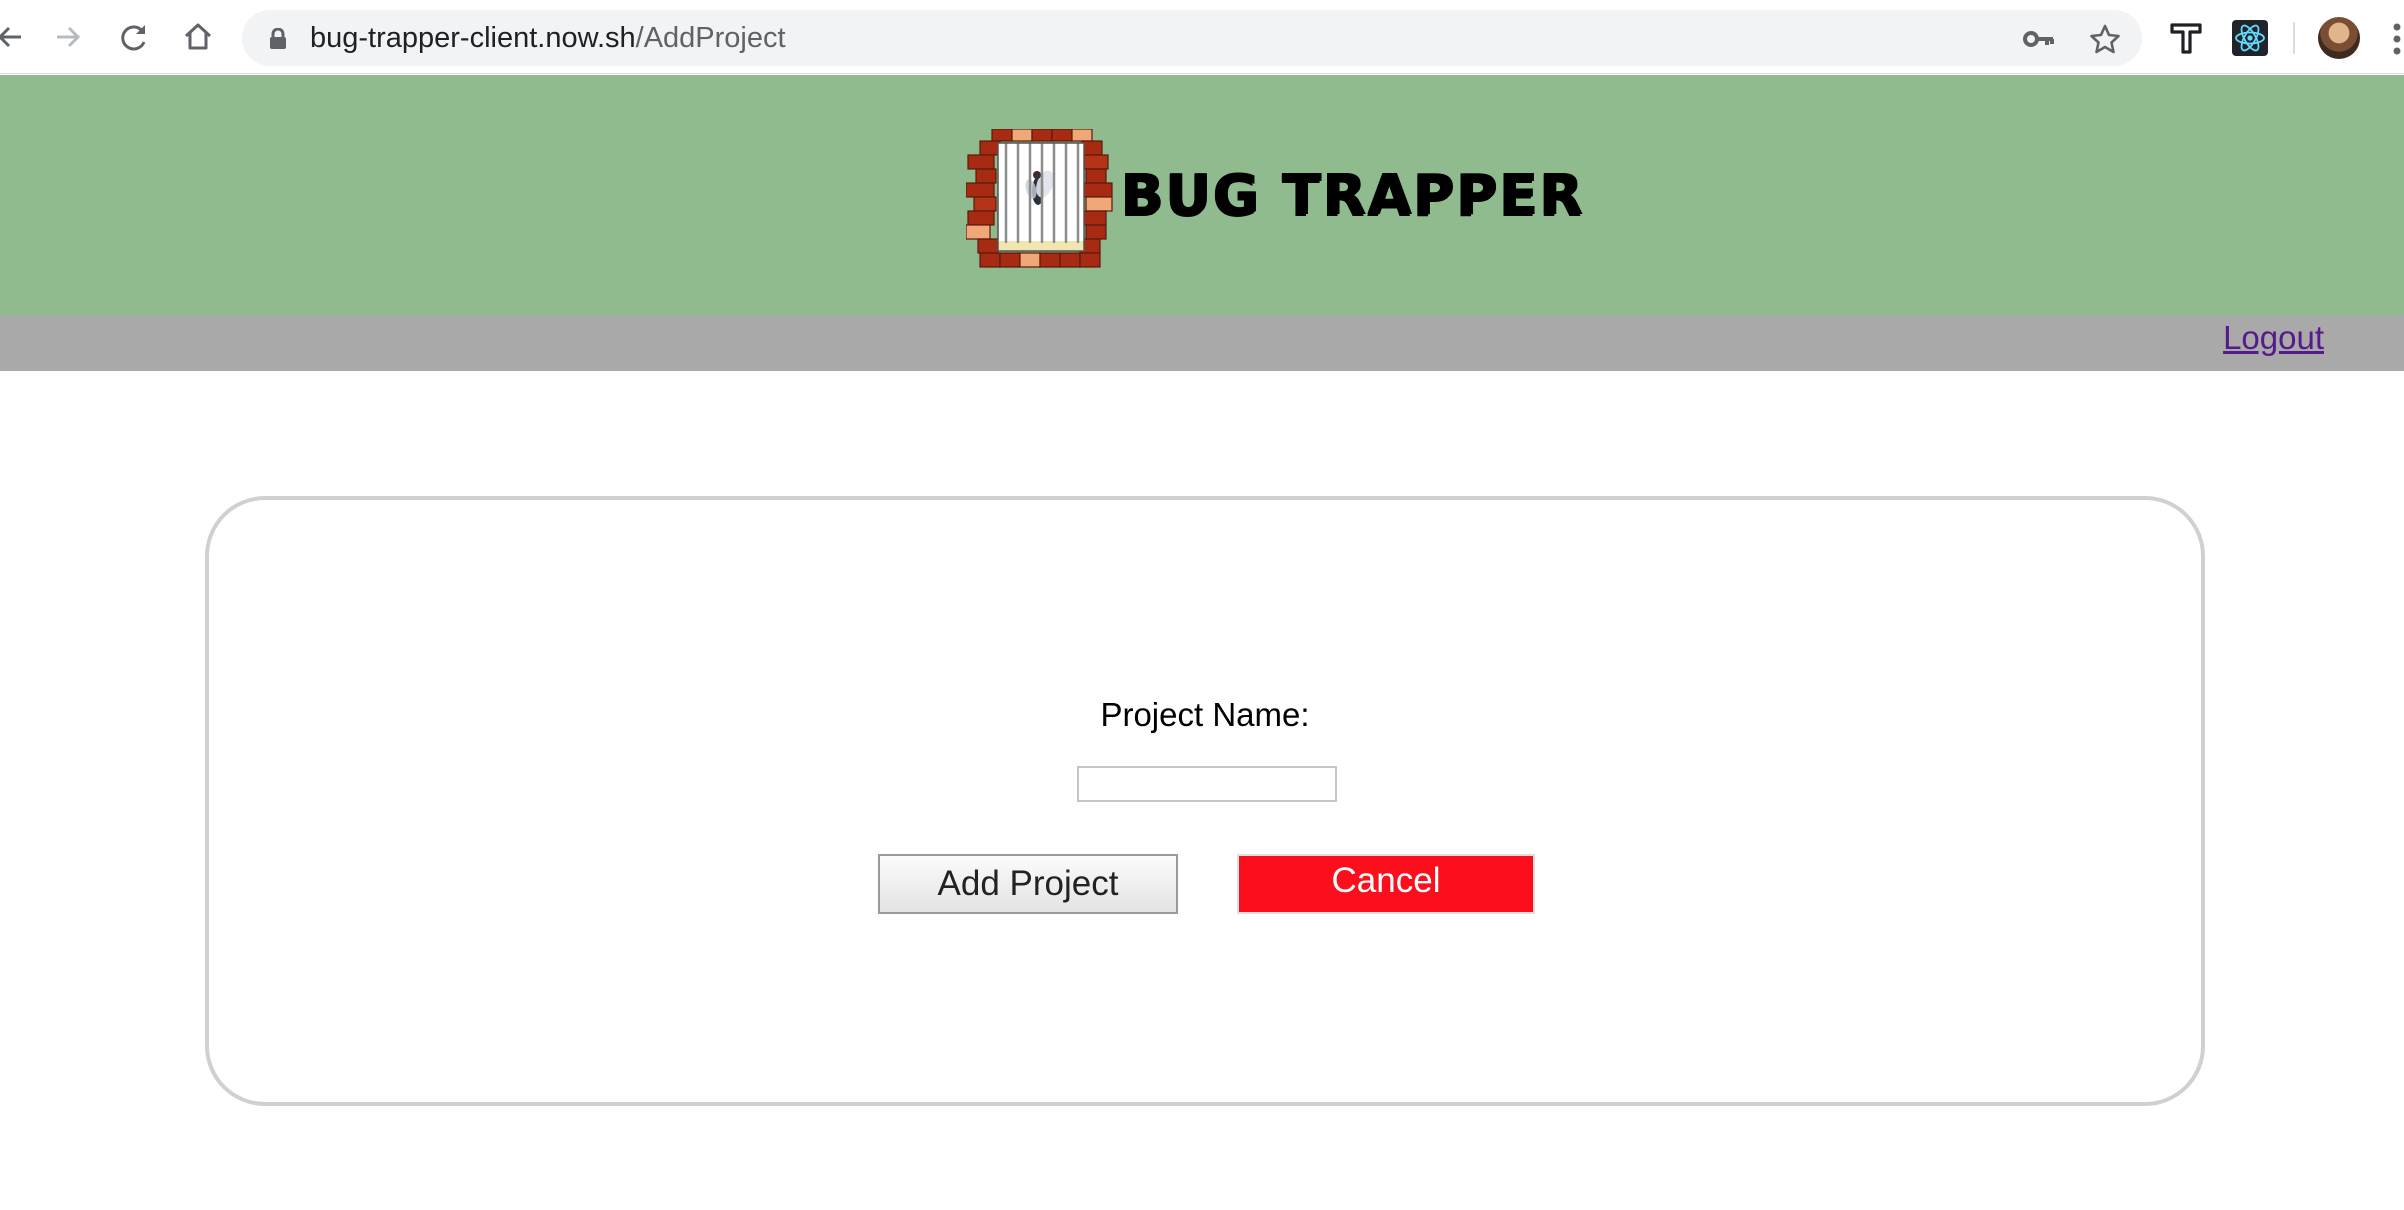  I want to click on react-extension-button, so click(2250, 38).